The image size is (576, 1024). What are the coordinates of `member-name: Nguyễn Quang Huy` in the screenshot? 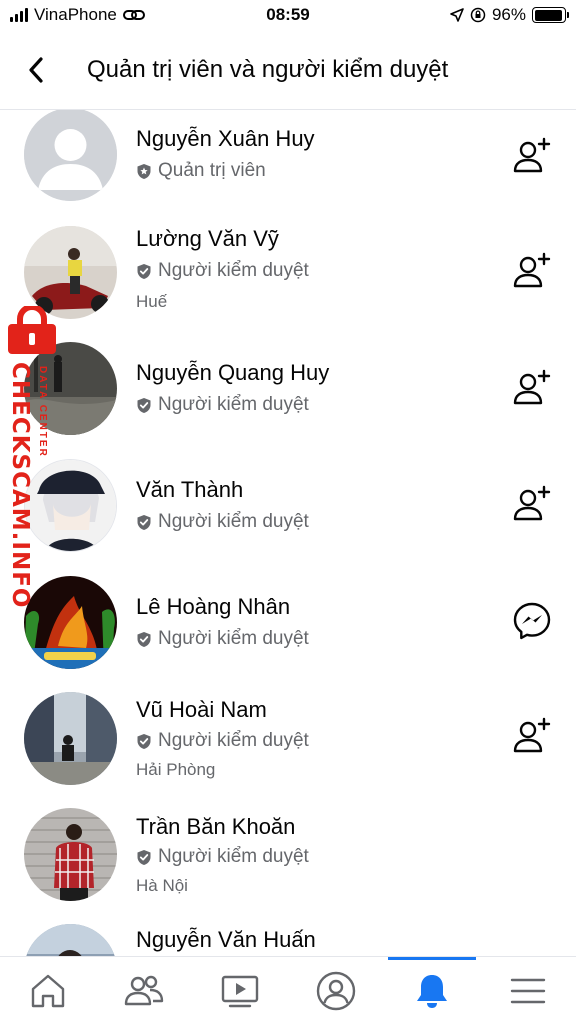 It's located at (232, 373).